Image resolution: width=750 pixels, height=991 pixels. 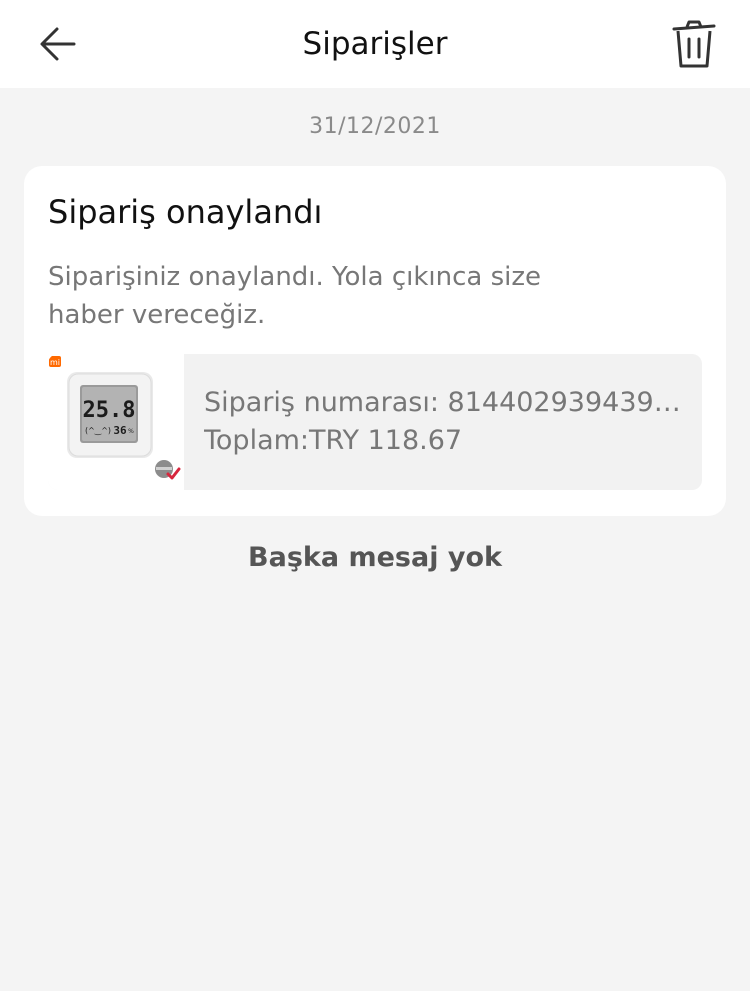 I want to click on delete-button, so click(x=694, y=45).